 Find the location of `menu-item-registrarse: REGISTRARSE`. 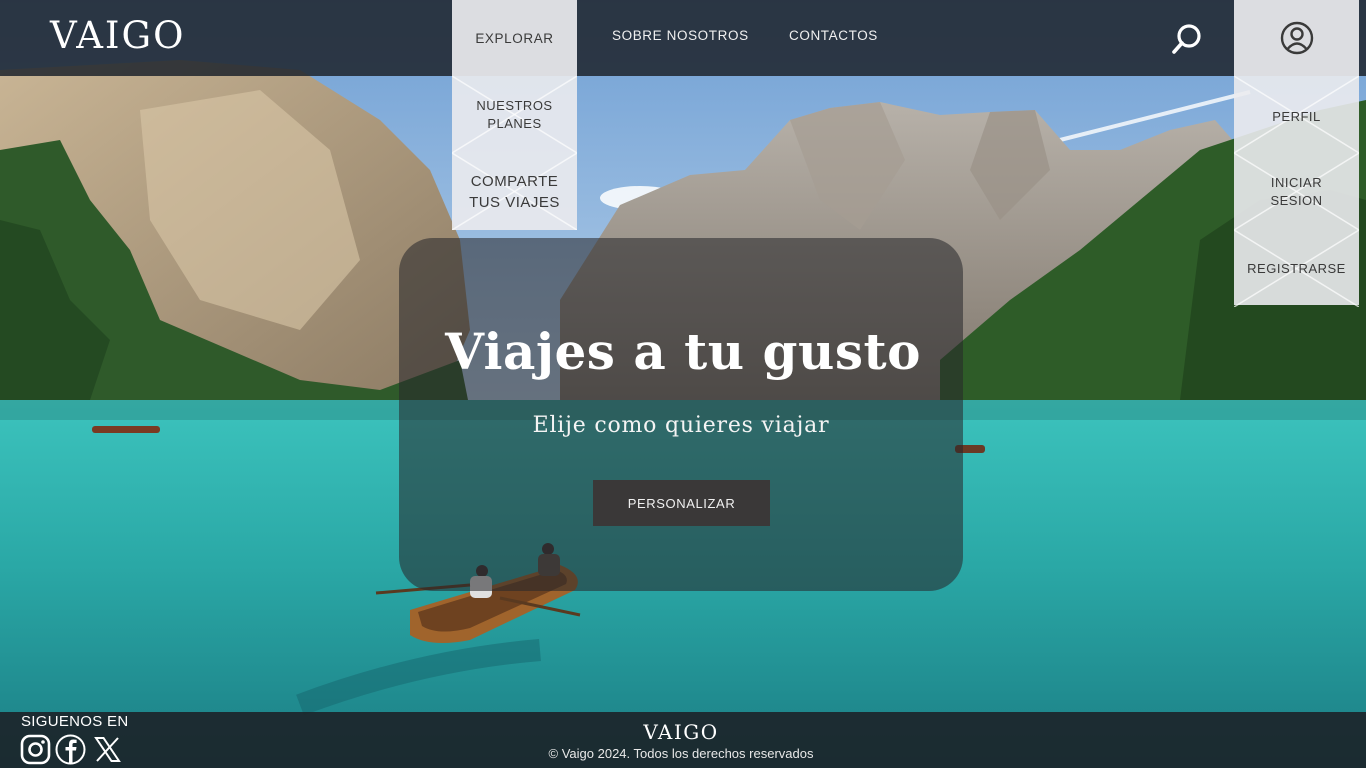

menu-item-registrarse: REGISTRARSE is located at coordinates (1296, 268).